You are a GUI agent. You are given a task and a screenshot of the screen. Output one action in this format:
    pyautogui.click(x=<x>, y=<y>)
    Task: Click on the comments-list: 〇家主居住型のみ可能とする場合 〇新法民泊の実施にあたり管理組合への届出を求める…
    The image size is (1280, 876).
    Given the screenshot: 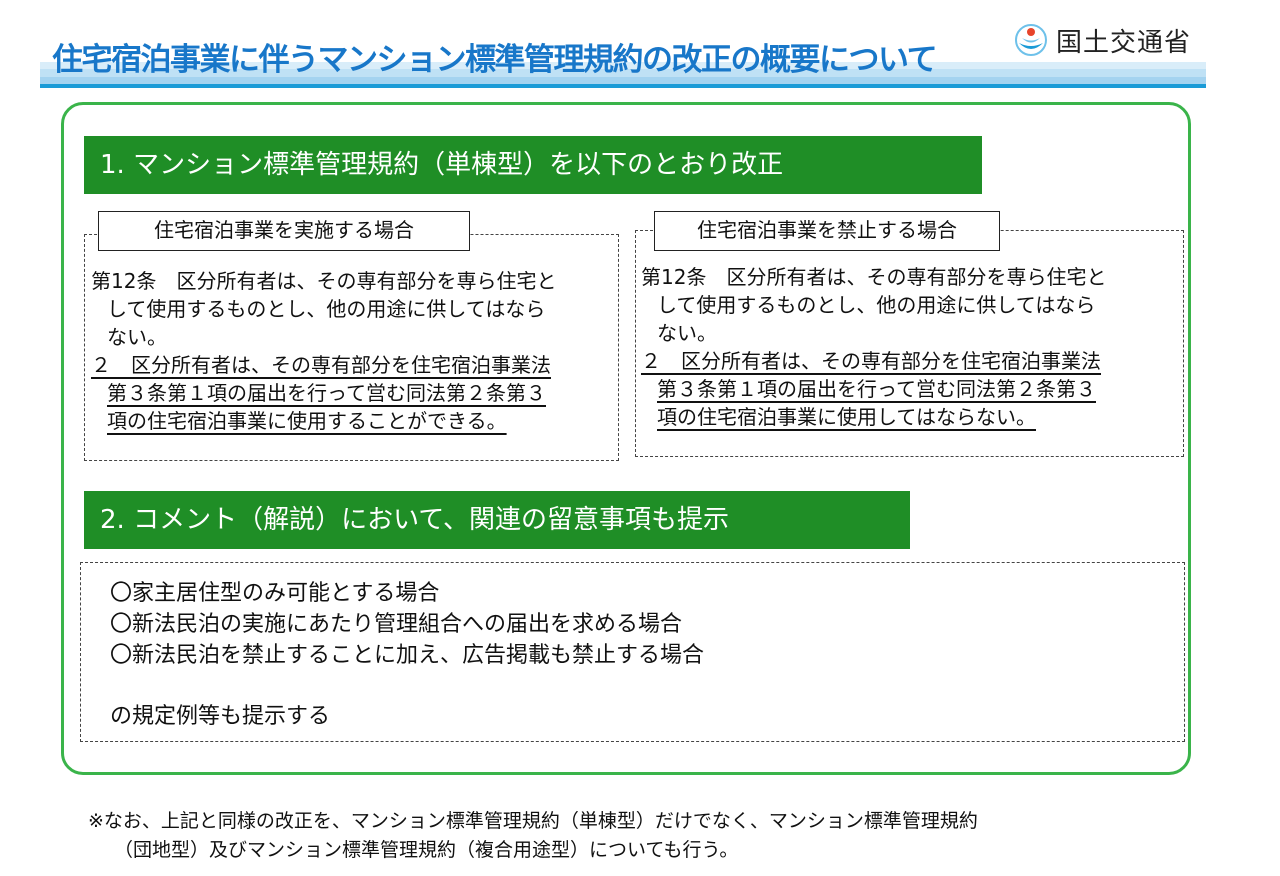 What is the action you would take?
    pyautogui.click(x=407, y=655)
    